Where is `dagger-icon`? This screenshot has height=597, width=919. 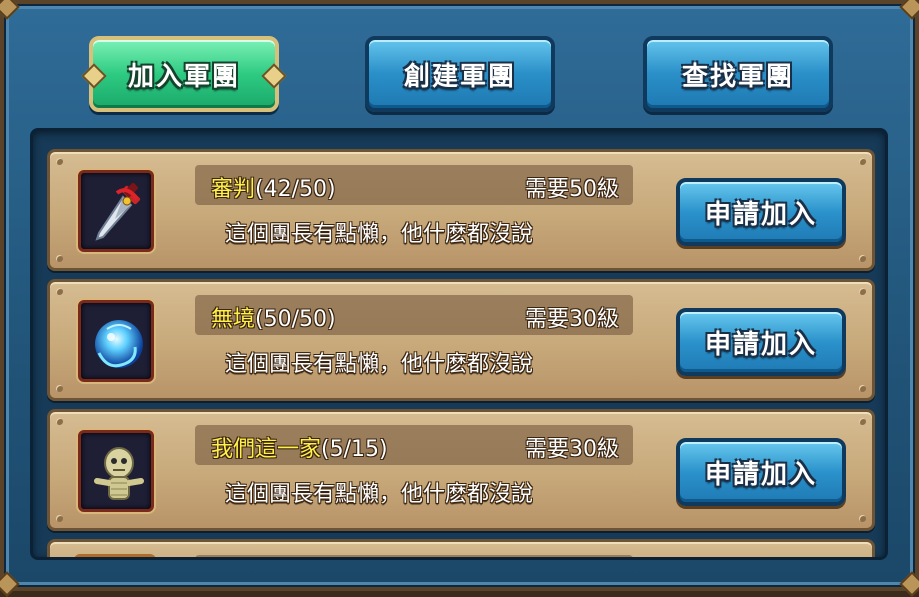
dagger-icon is located at coordinates (118, 212).